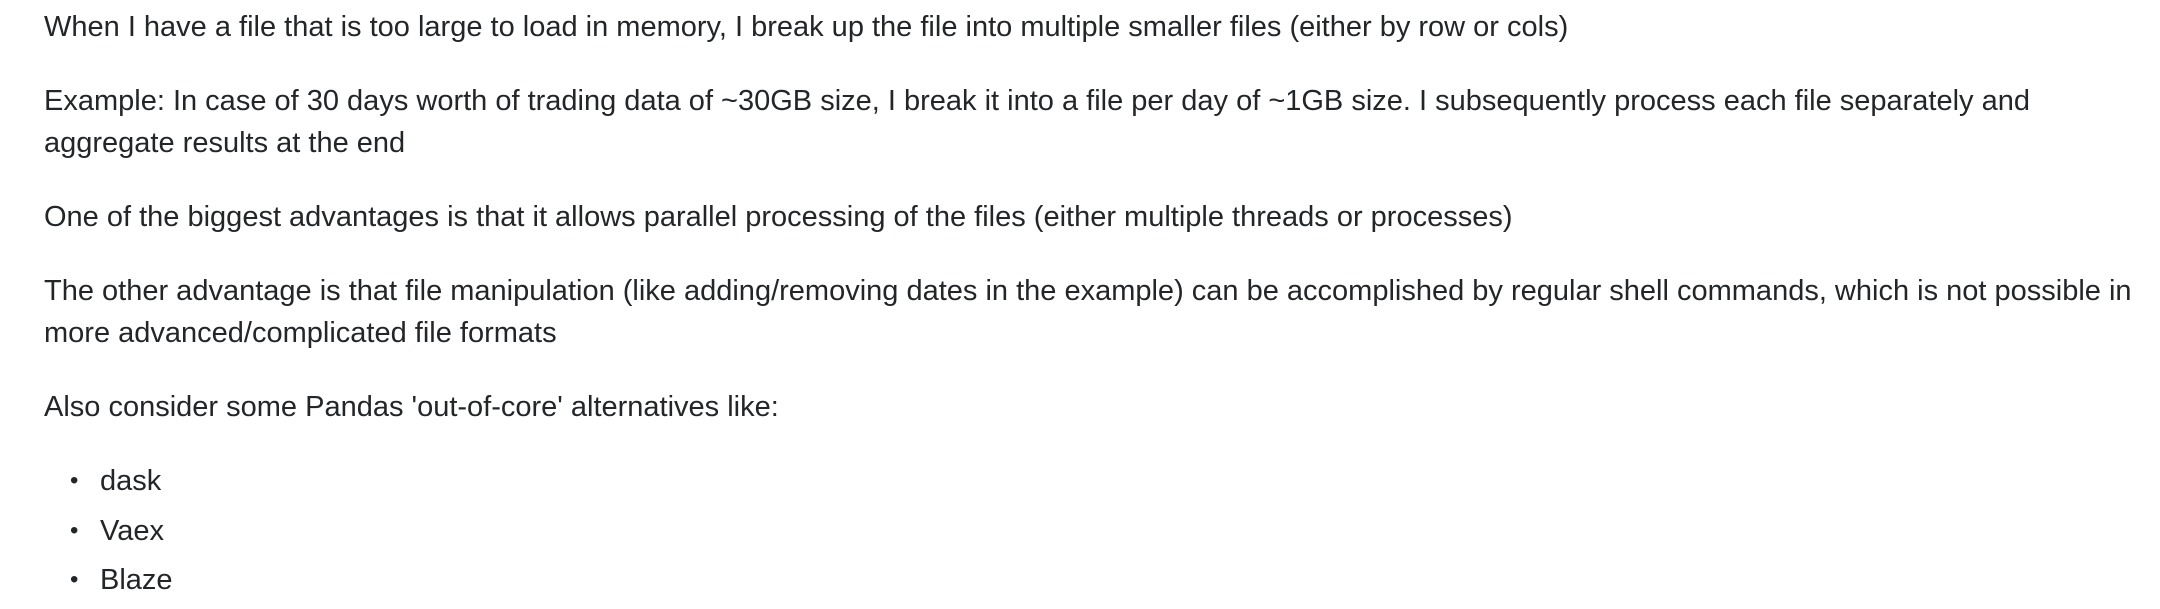 This screenshot has height=609, width=2160. What do you see at coordinates (136, 580) in the screenshot?
I see `list-item-label: Blaze` at bounding box center [136, 580].